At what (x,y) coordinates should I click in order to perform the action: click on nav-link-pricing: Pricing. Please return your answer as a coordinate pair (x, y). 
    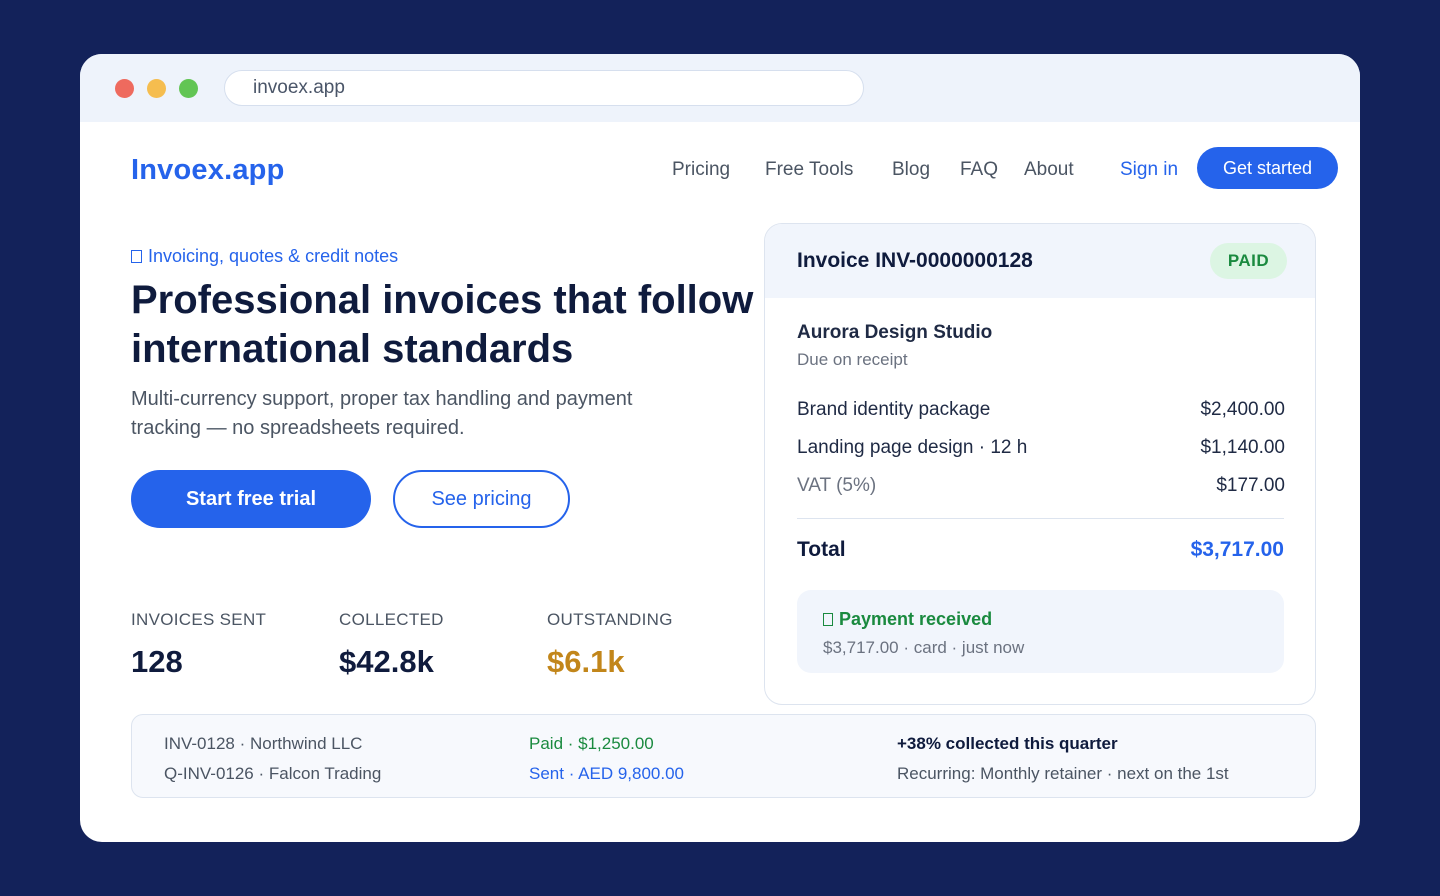
    Looking at the image, I should click on (701, 170).